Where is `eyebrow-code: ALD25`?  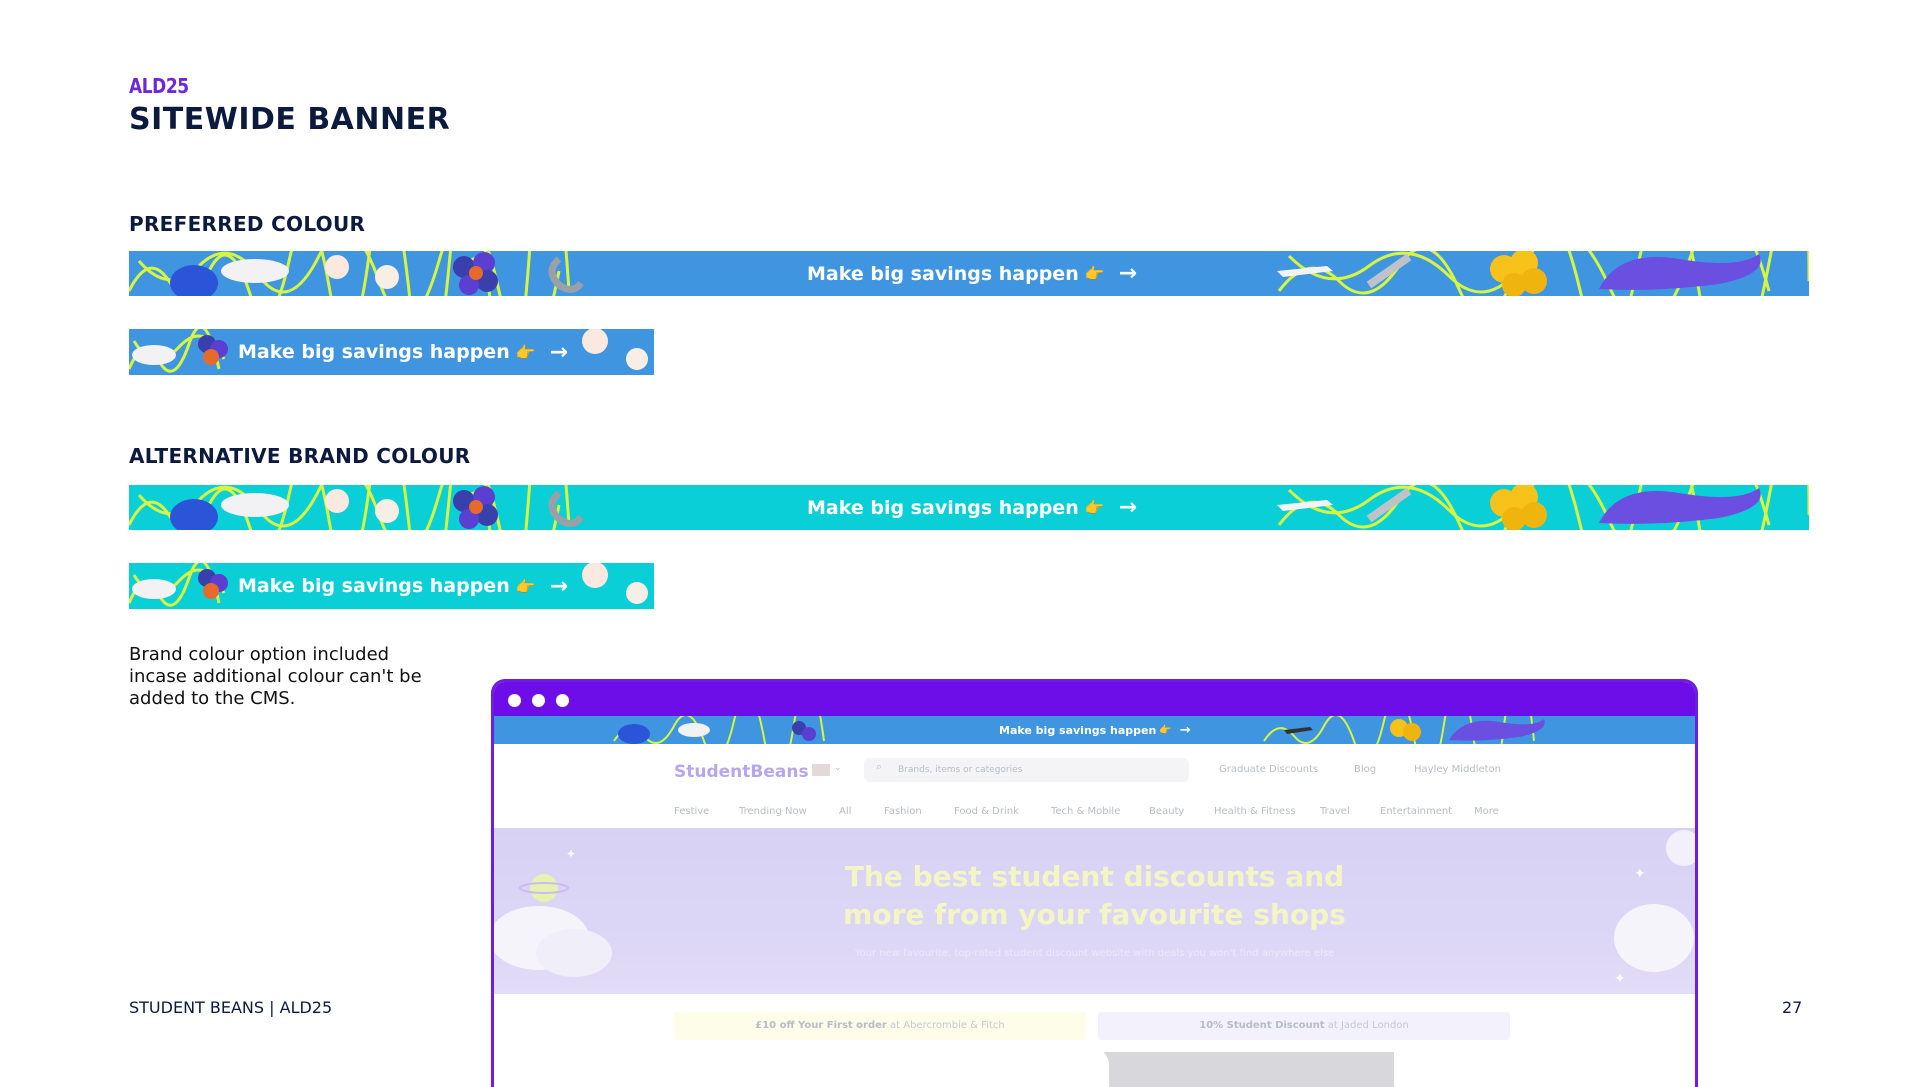
eyebrow-code: ALD25 is located at coordinates (159, 86).